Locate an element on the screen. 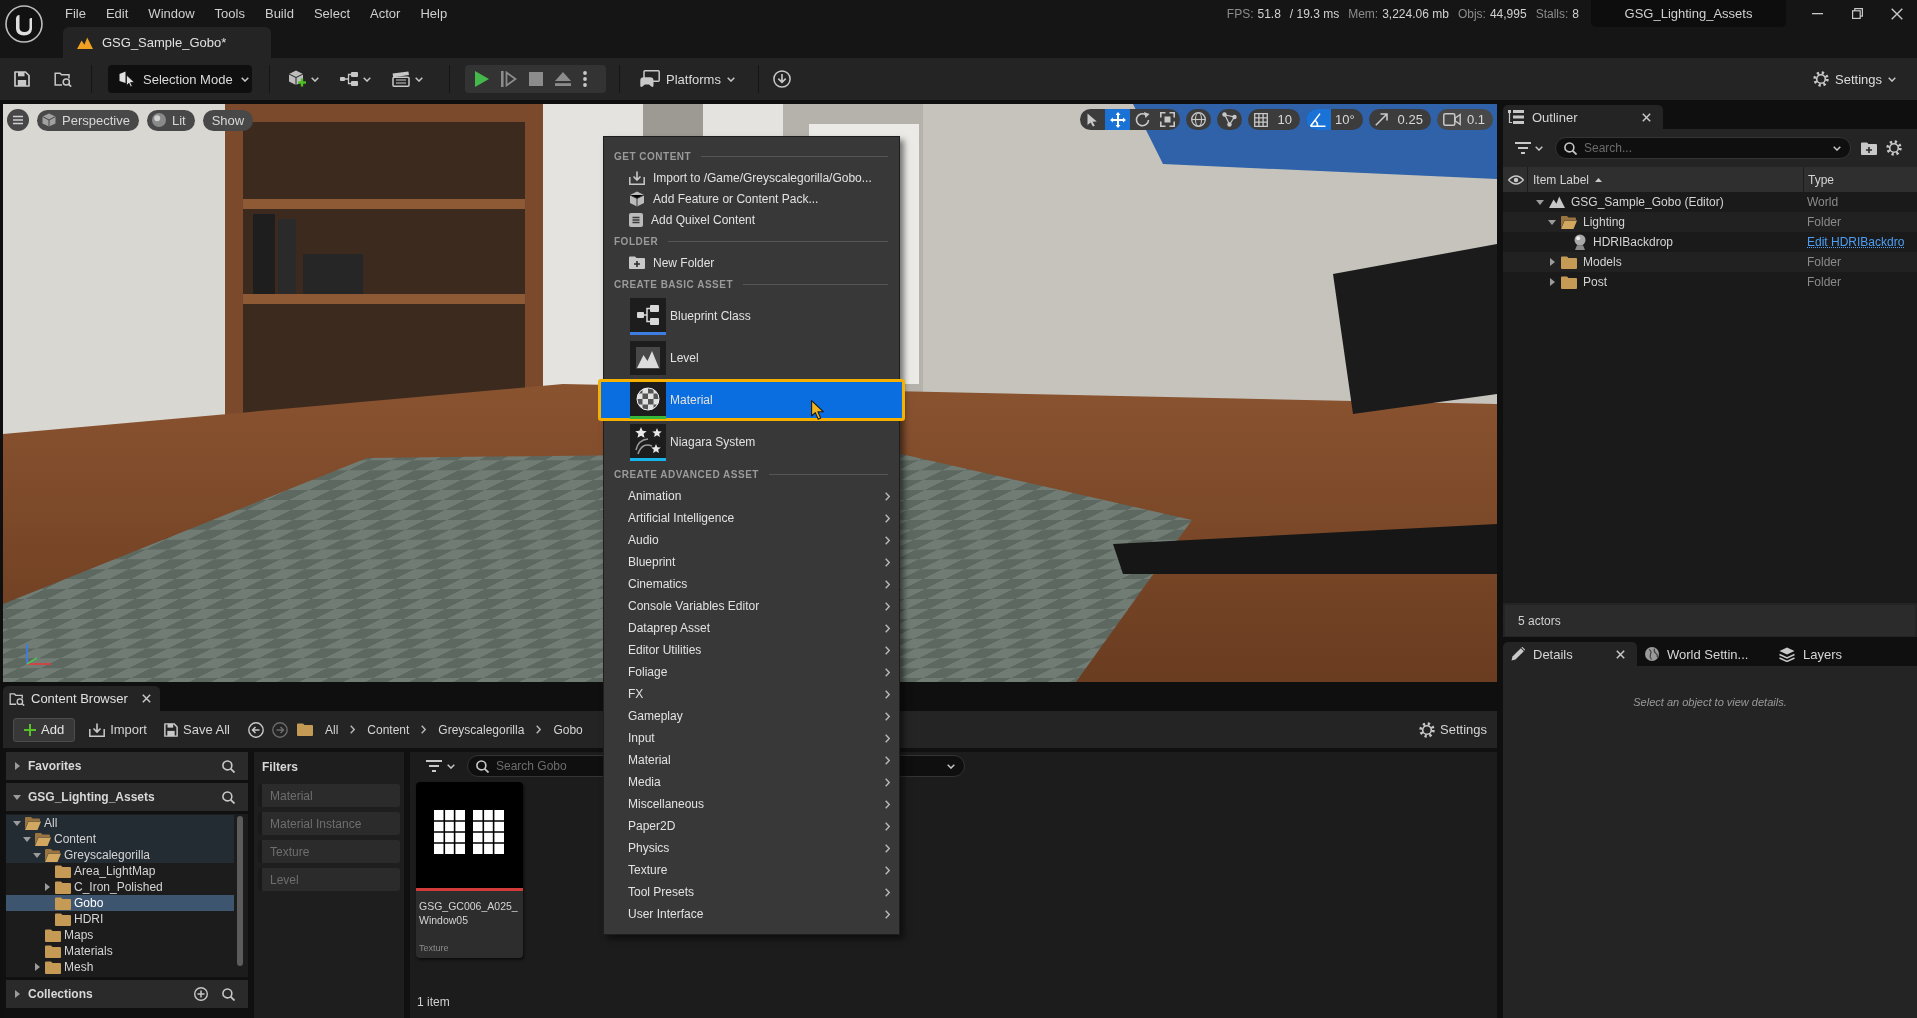 The image size is (1917, 1018). arrow-right-circle-icon is located at coordinates (279, 729).